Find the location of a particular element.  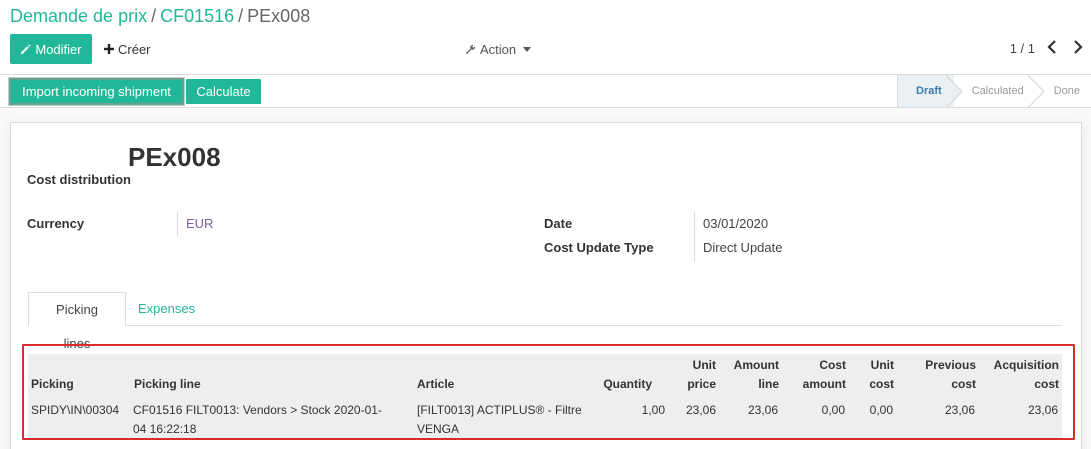

action-dropdown: Action is located at coordinates (498, 49).